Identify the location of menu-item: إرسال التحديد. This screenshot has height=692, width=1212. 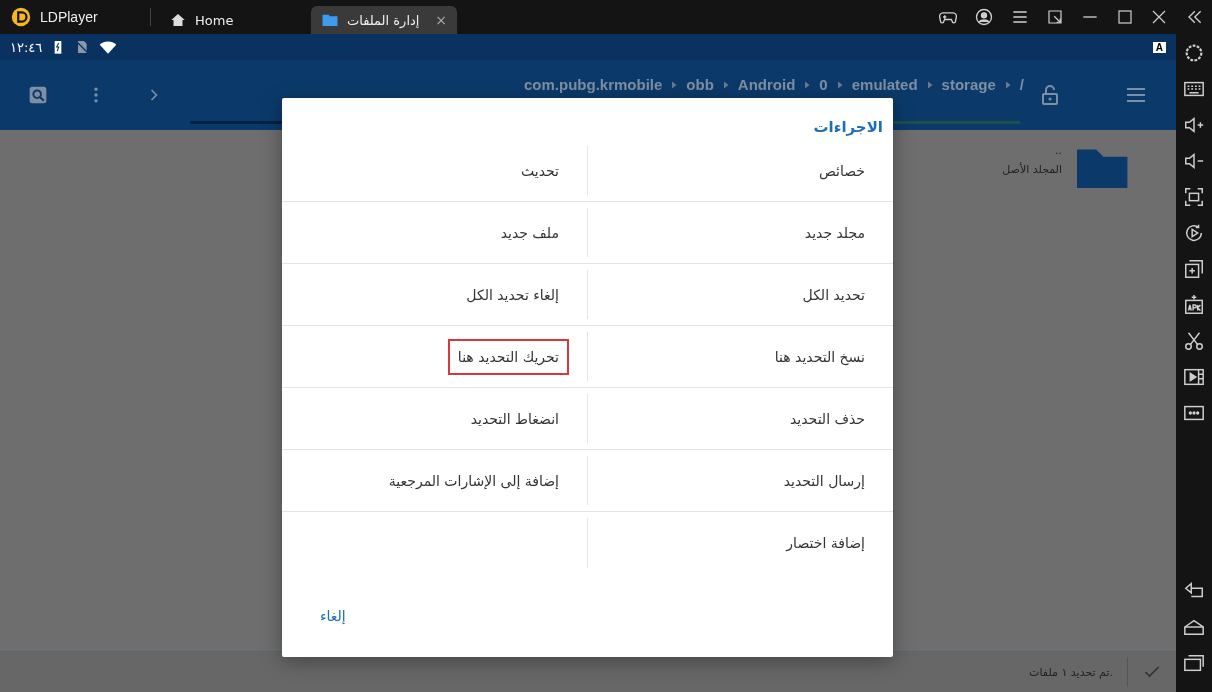
(824, 480).